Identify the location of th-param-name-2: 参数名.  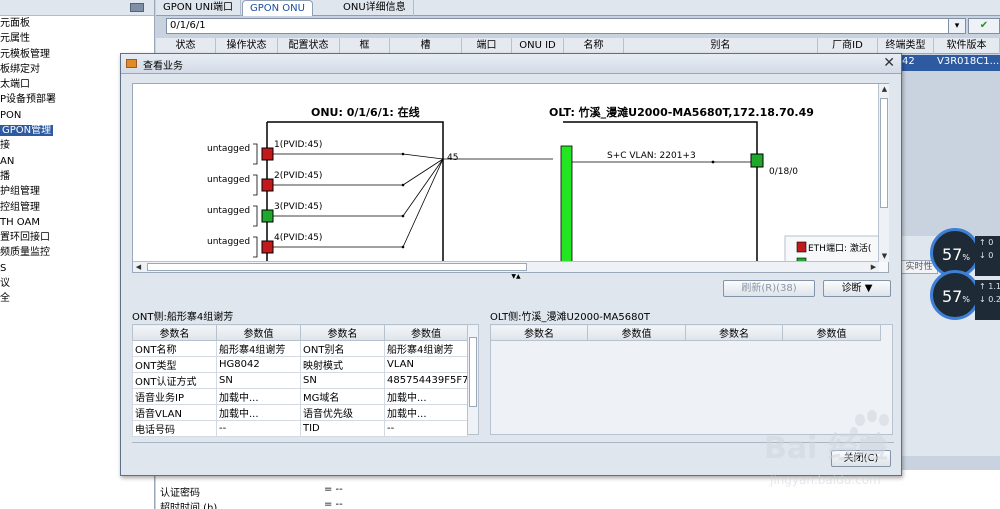
(342, 332).